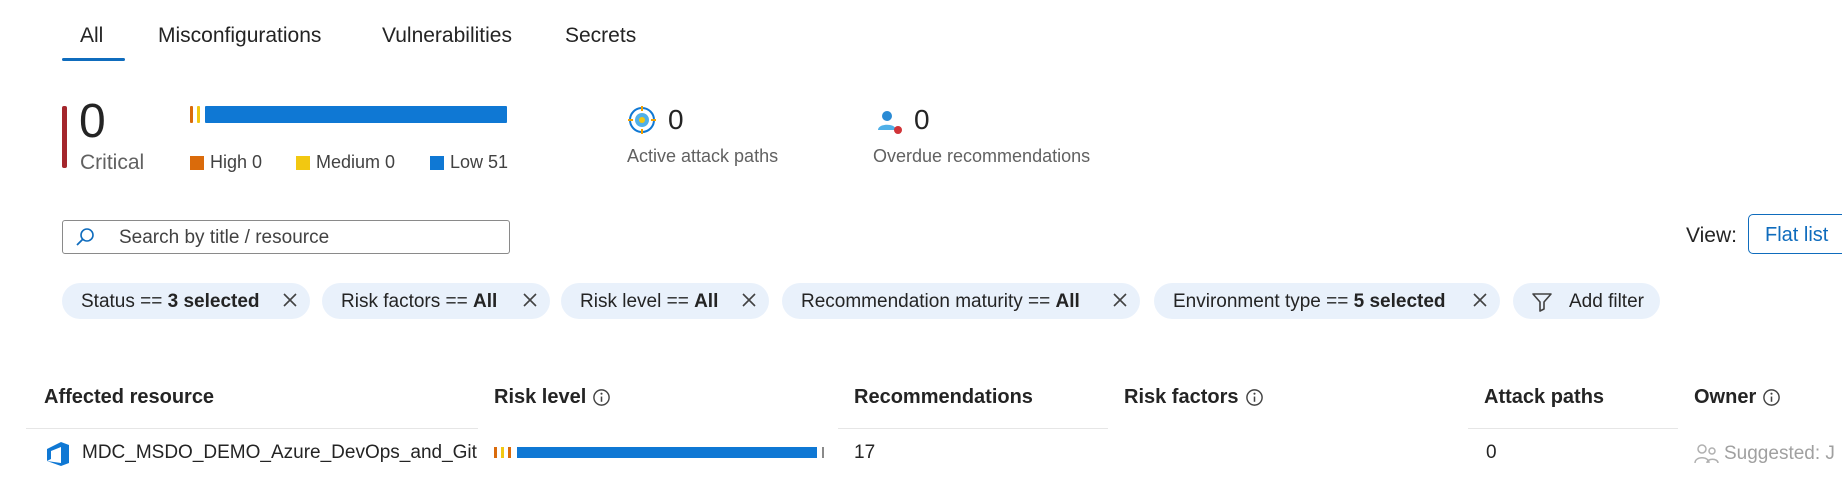  What do you see at coordinates (309, 238) in the screenshot?
I see `search-input` at bounding box center [309, 238].